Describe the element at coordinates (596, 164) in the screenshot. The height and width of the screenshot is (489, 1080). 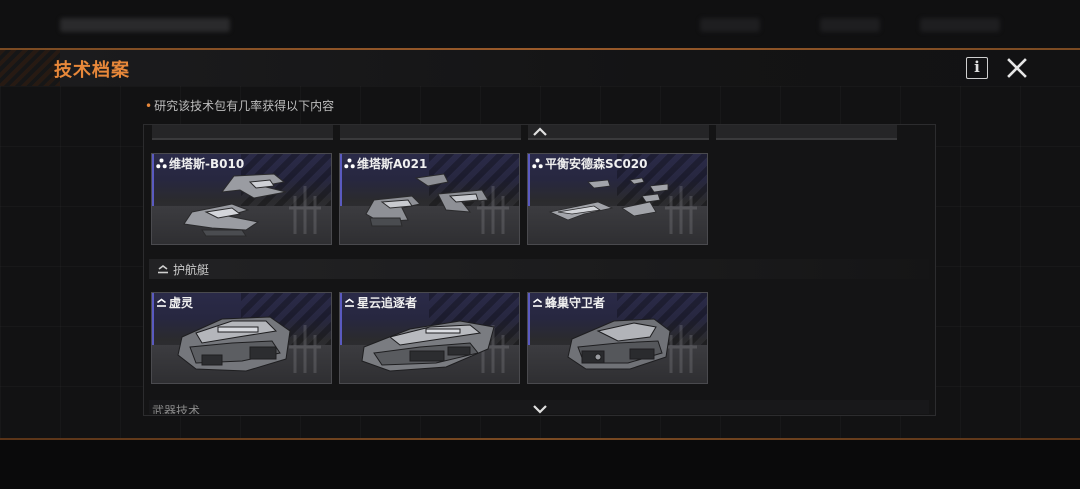
I see `item-name: 平衡安德森SC020` at that location.